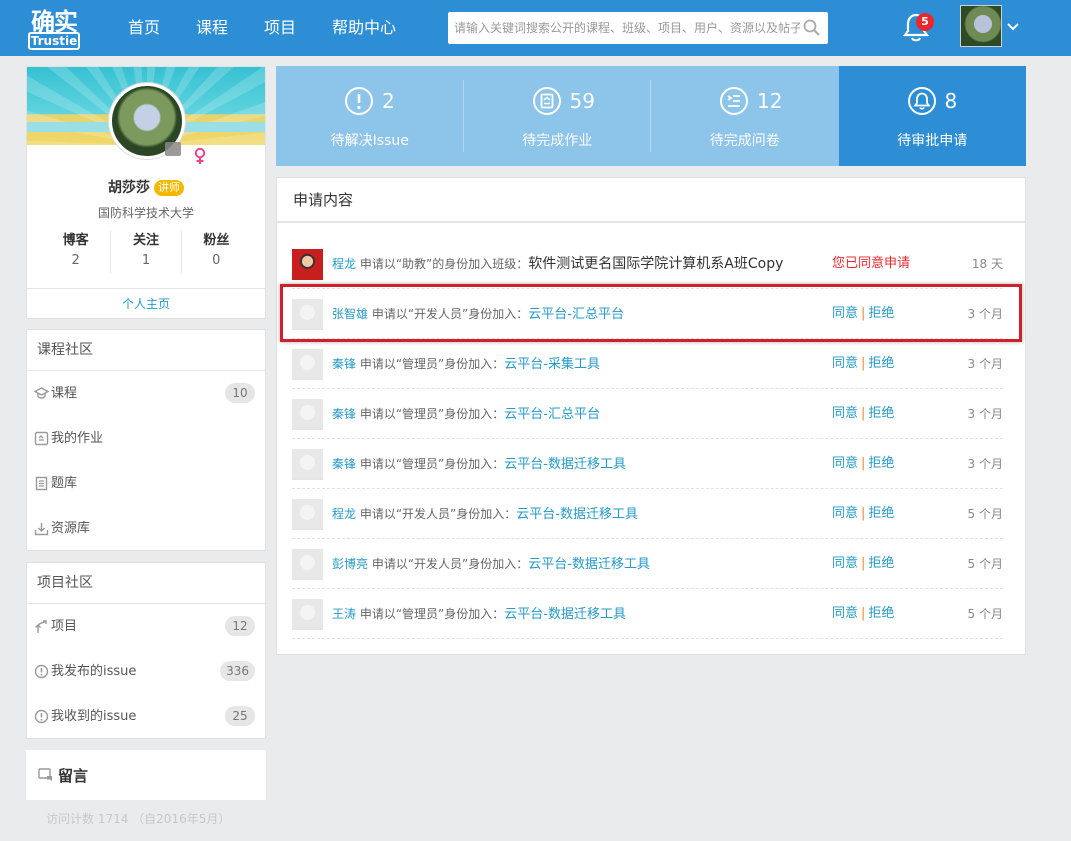 Image resolution: width=1071 pixels, height=841 pixels. What do you see at coordinates (146, 671) in the screenshot?
I see `sidebar-item-my-issues: 我发布的issue 336` at bounding box center [146, 671].